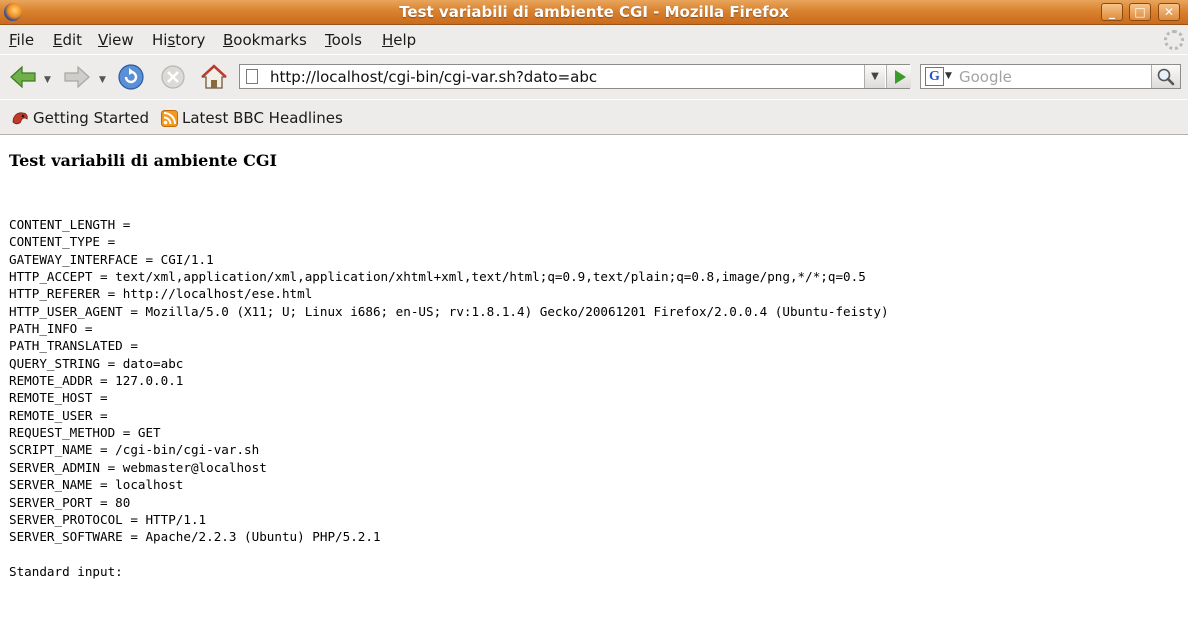 This screenshot has width=1188, height=637. Describe the element at coordinates (21, 40) in the screenshot. I see `menu-file: File` at that location.